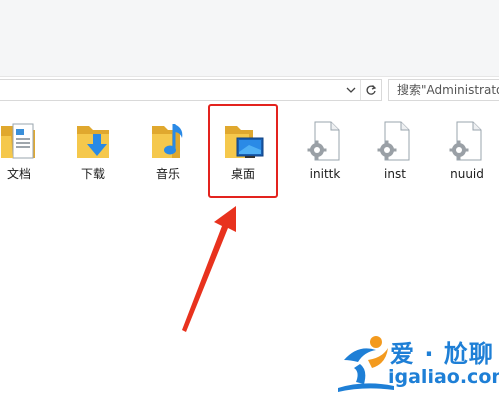  I want to click on watermark-cn-text: 爱 · 尬聊, so click(442, 354).